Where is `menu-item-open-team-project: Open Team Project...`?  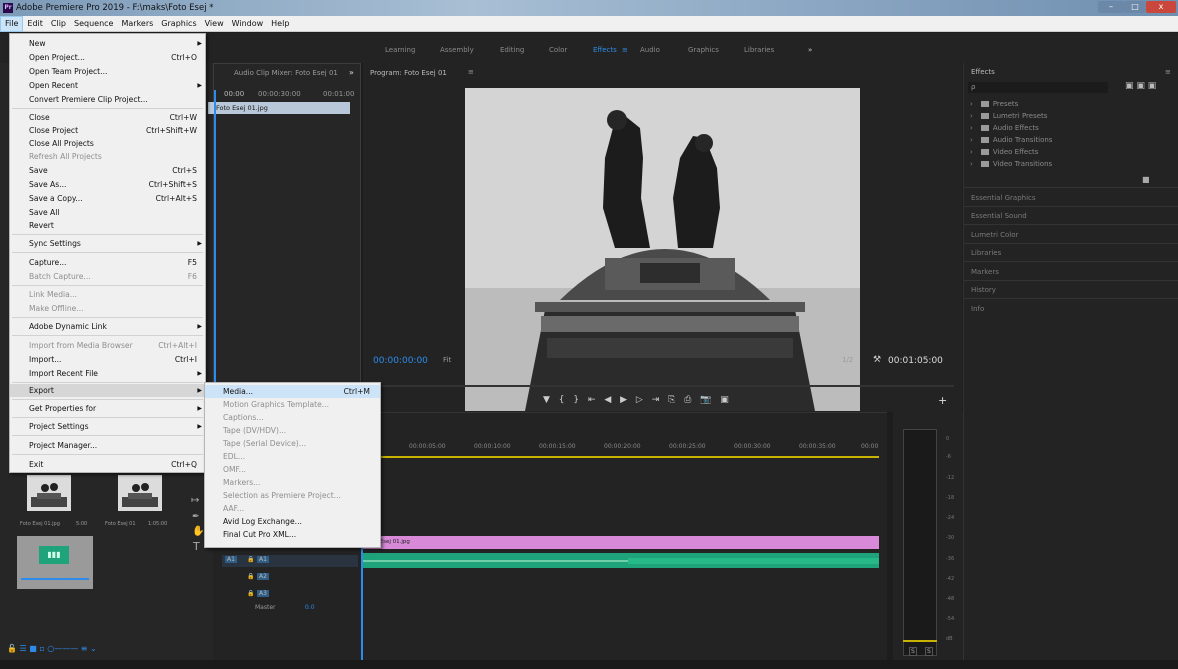
menu-item-open-team-project: Open Team Project... is located at coordinates (107, 71).